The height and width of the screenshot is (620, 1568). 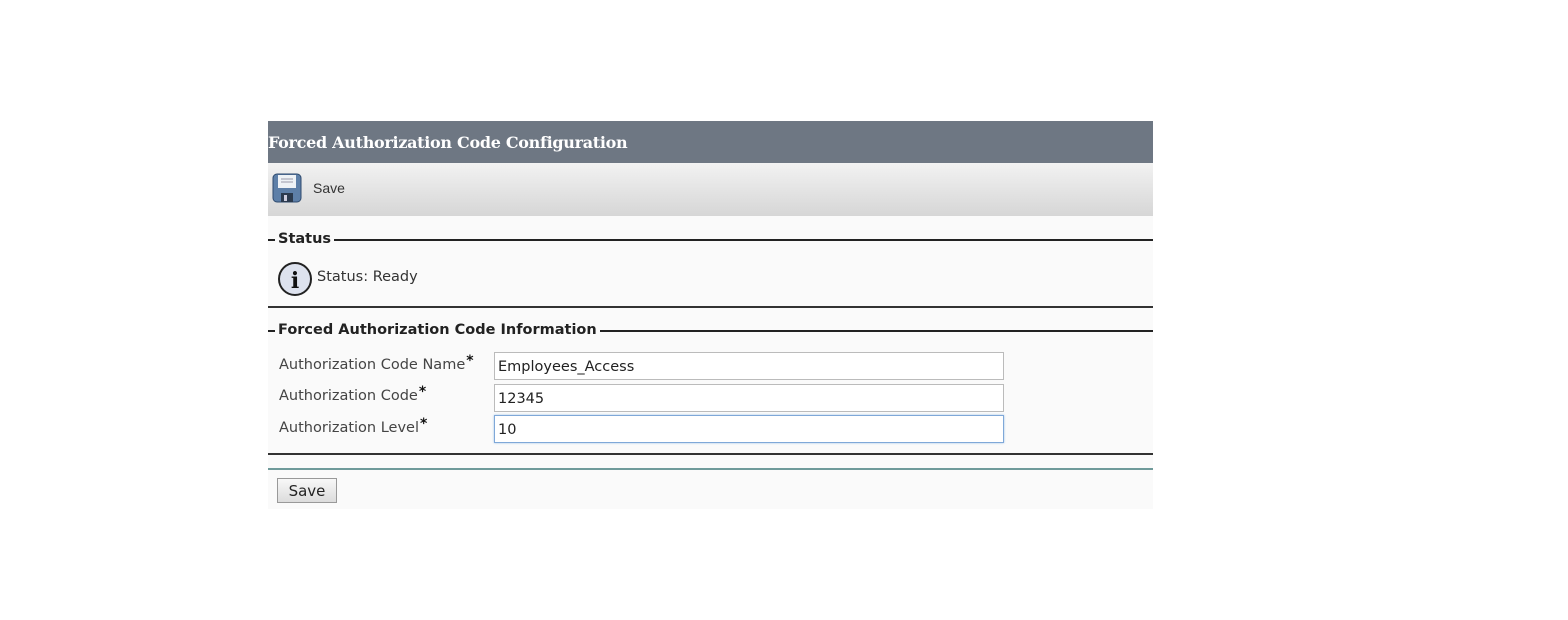 What do you see at coordinates (710, 189) in the screenshot?
I see `toolbar: Save` at bounding box center [710, 189].